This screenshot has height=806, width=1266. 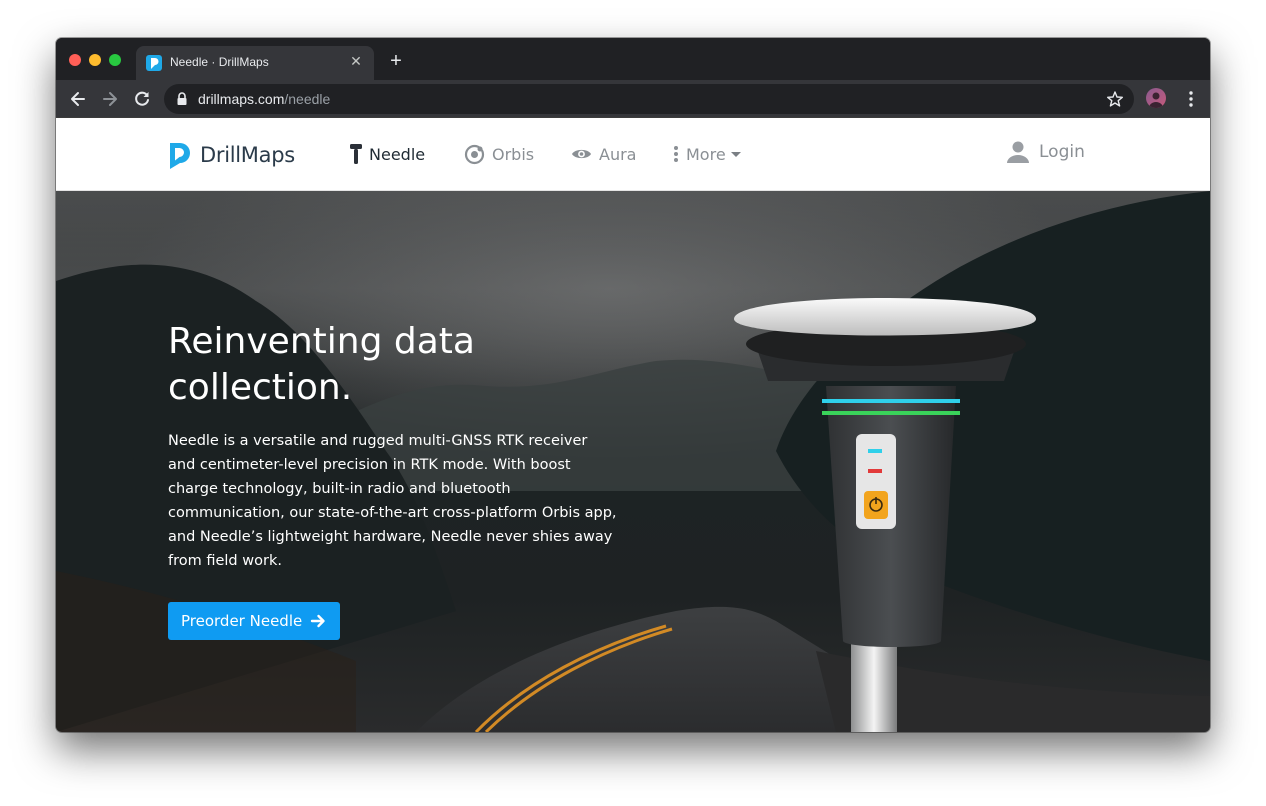 I want to click on nav-needle: Needle, so click(x=387, y=154).